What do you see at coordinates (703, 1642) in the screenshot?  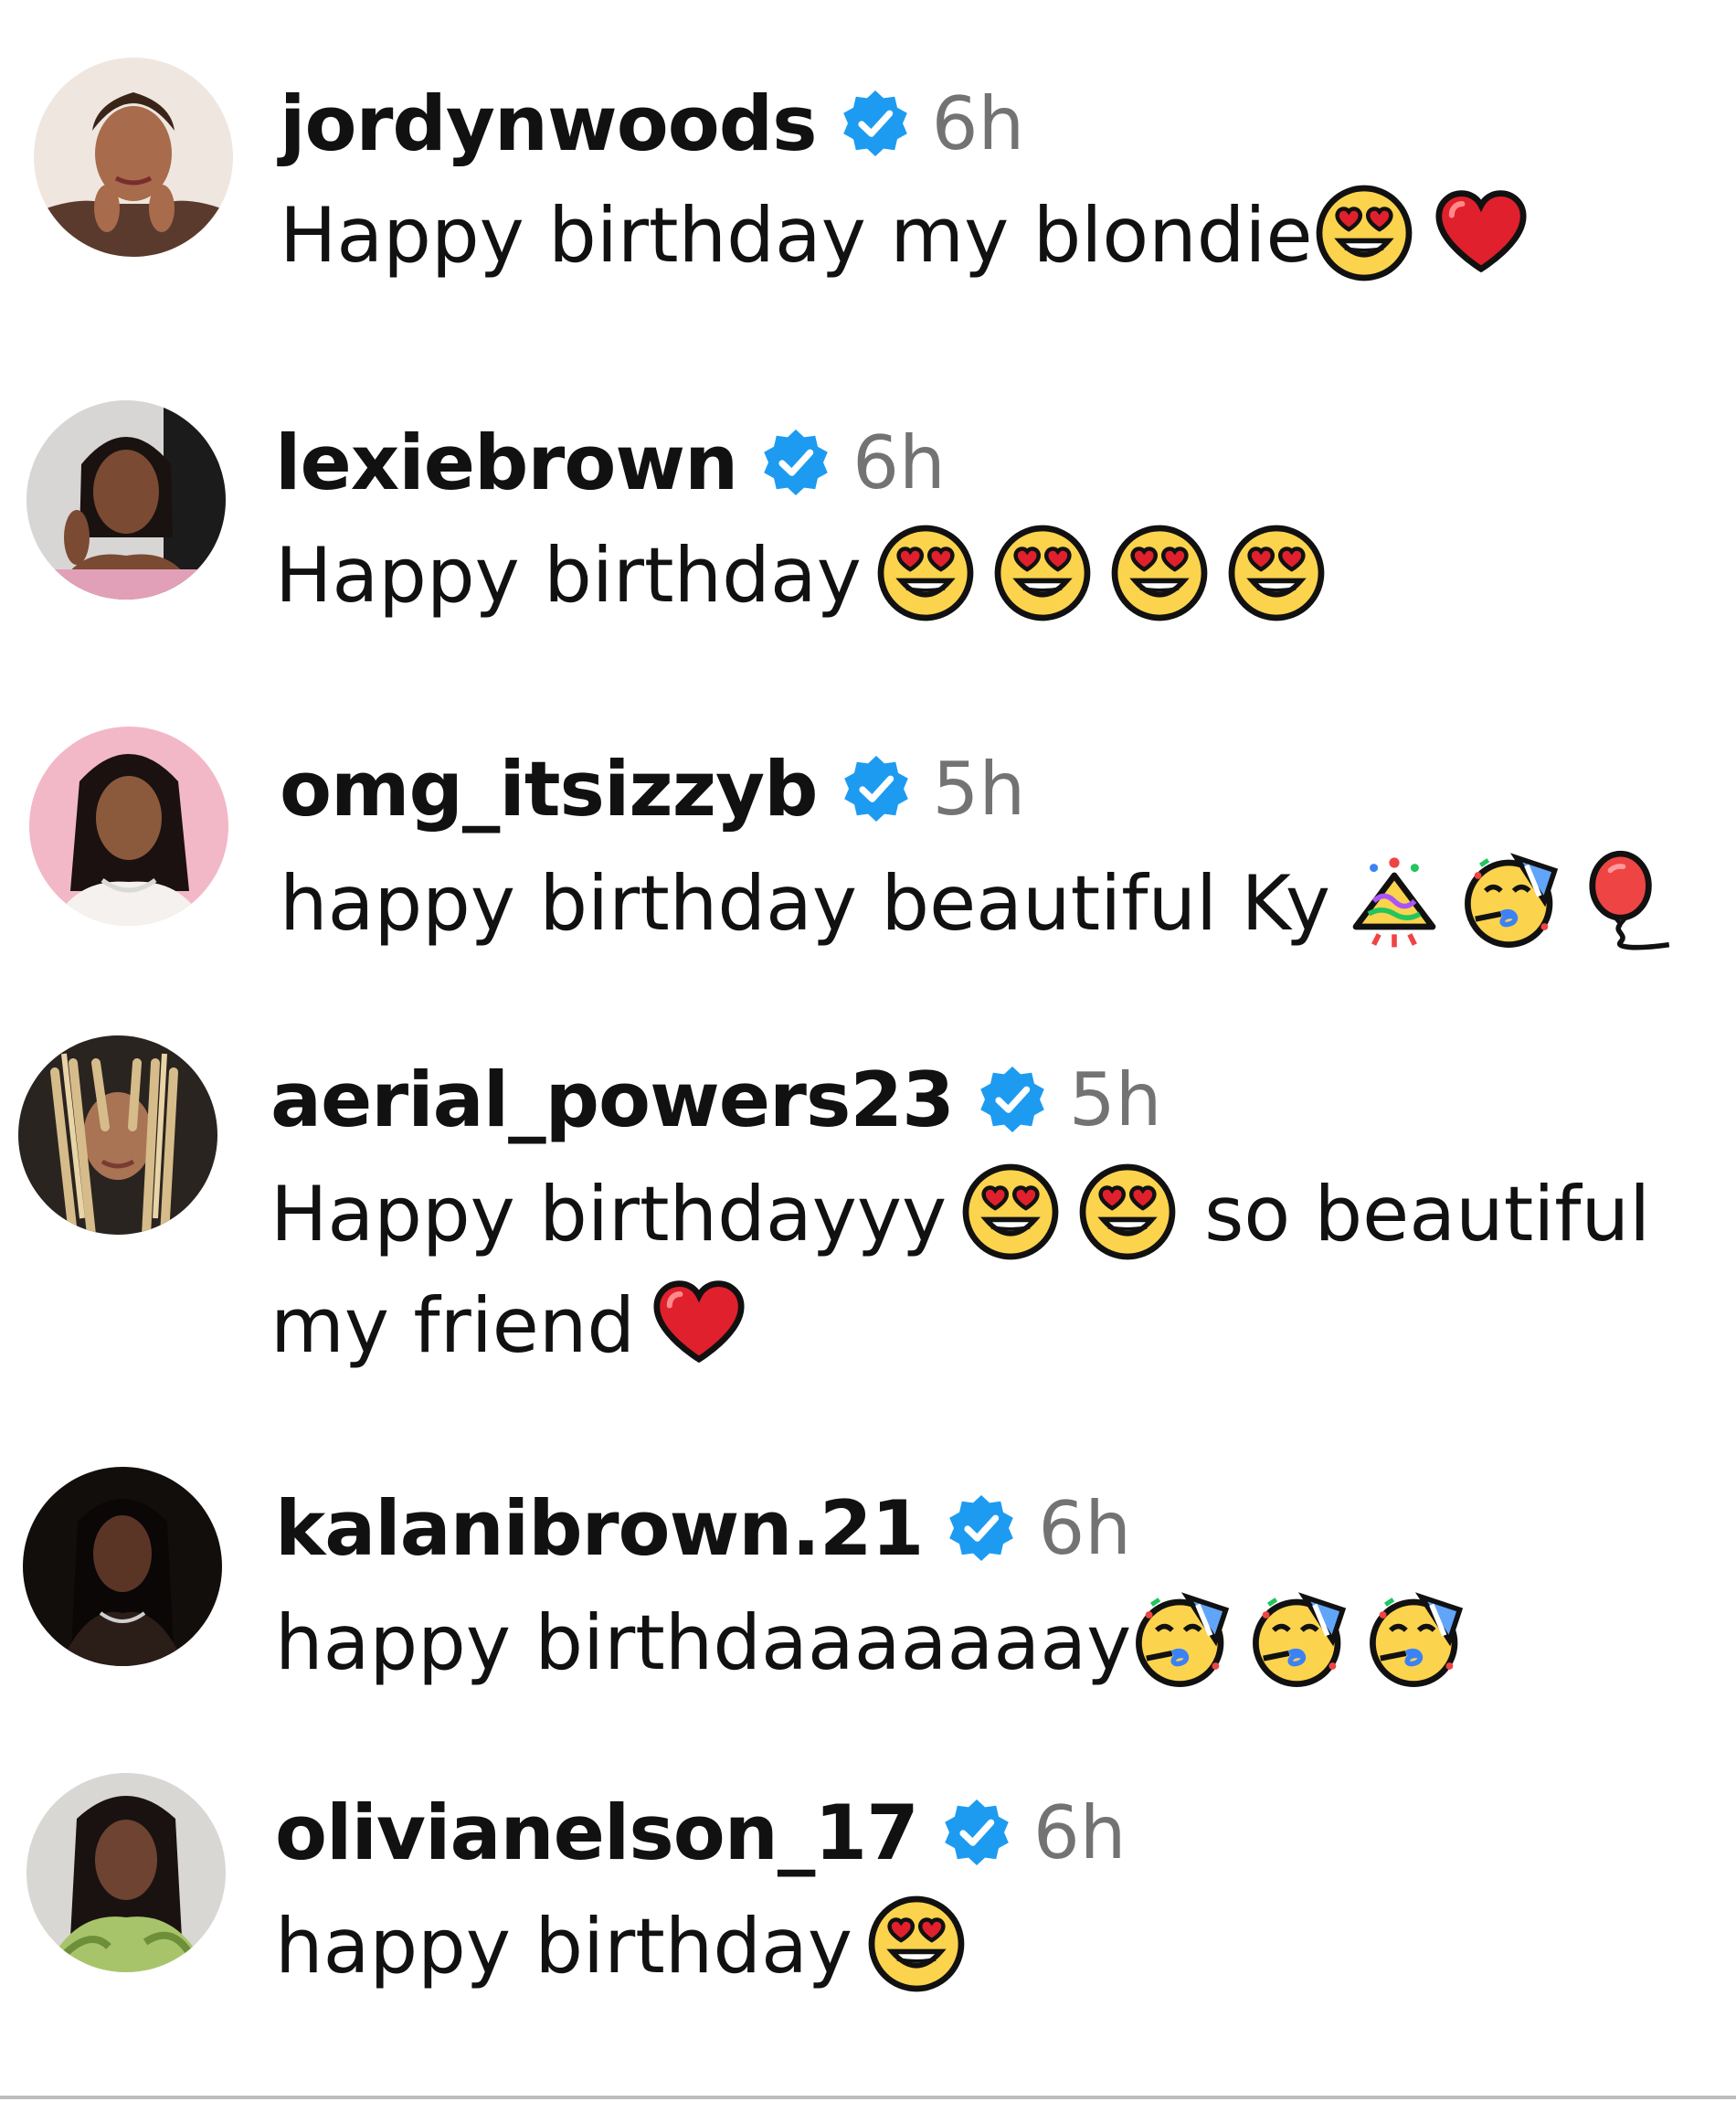 I see `comment-text: happy birthdaaaaaaay` at bounding box center [703, 1642].